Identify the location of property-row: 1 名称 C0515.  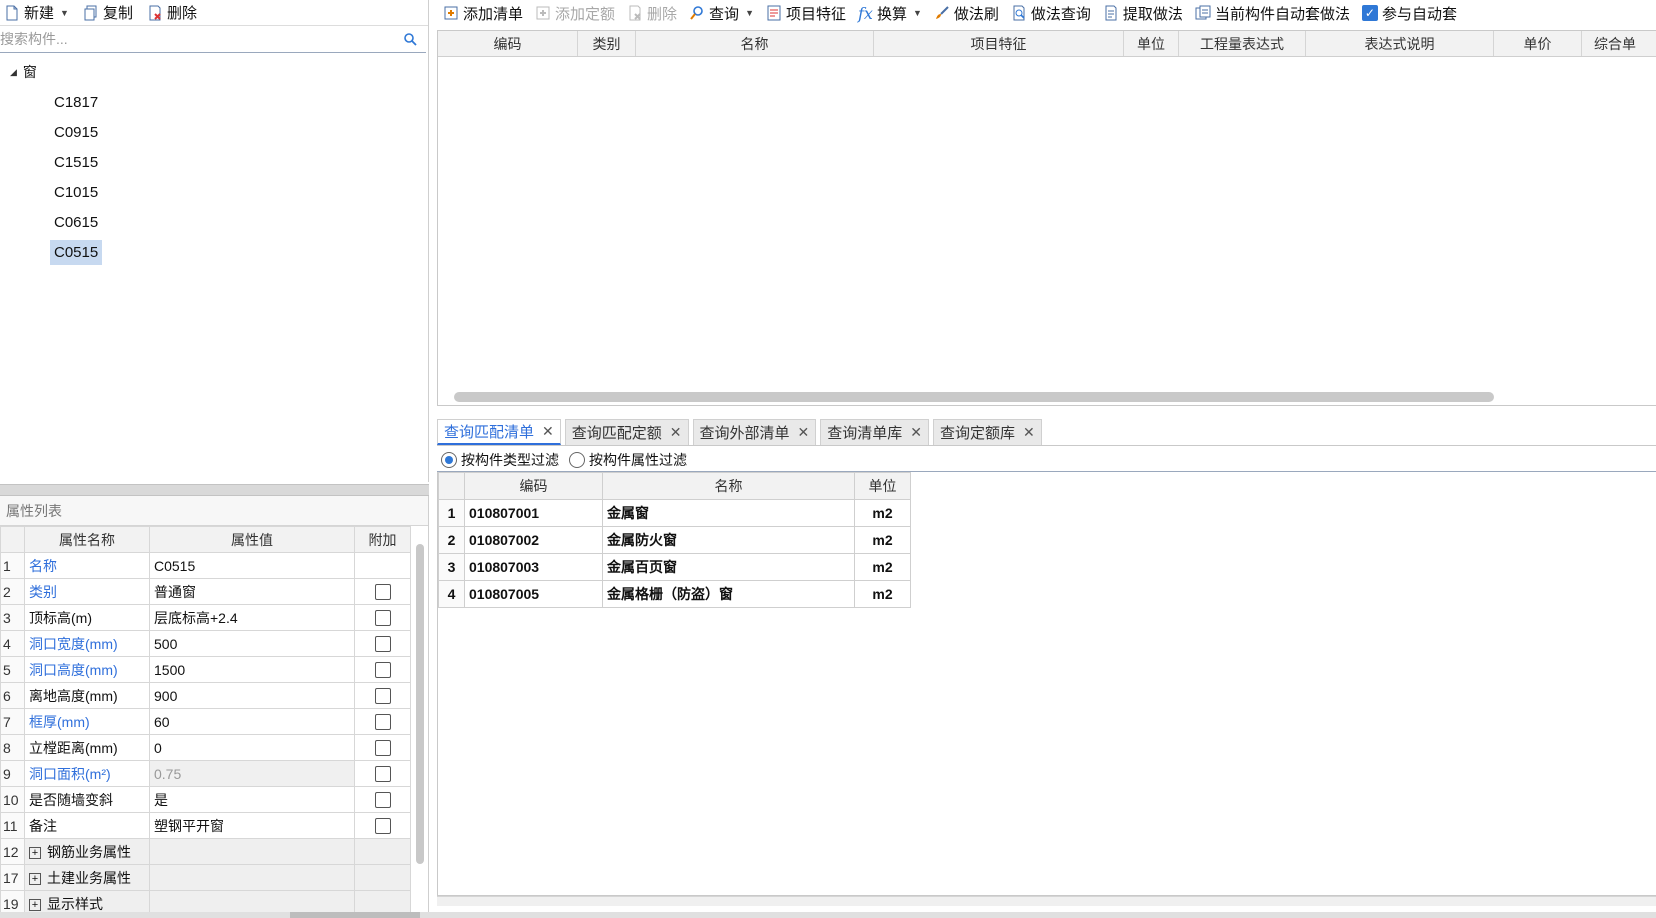
(205, 565).